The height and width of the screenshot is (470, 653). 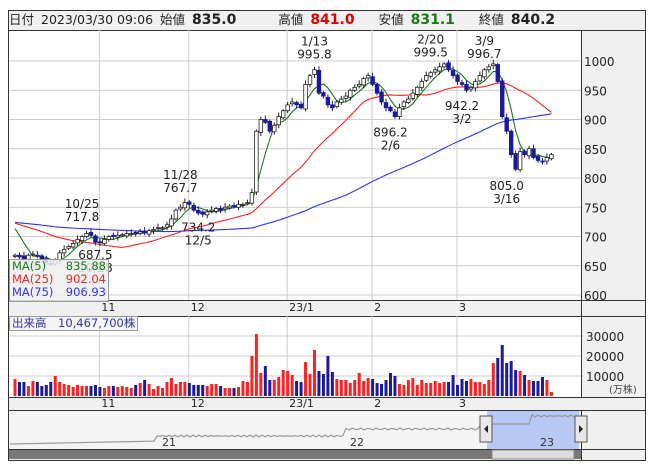 What do you see at coordinates (291, 19) in the screenshot?
I see `high-label: 高値` at bounding box center [291, 19].